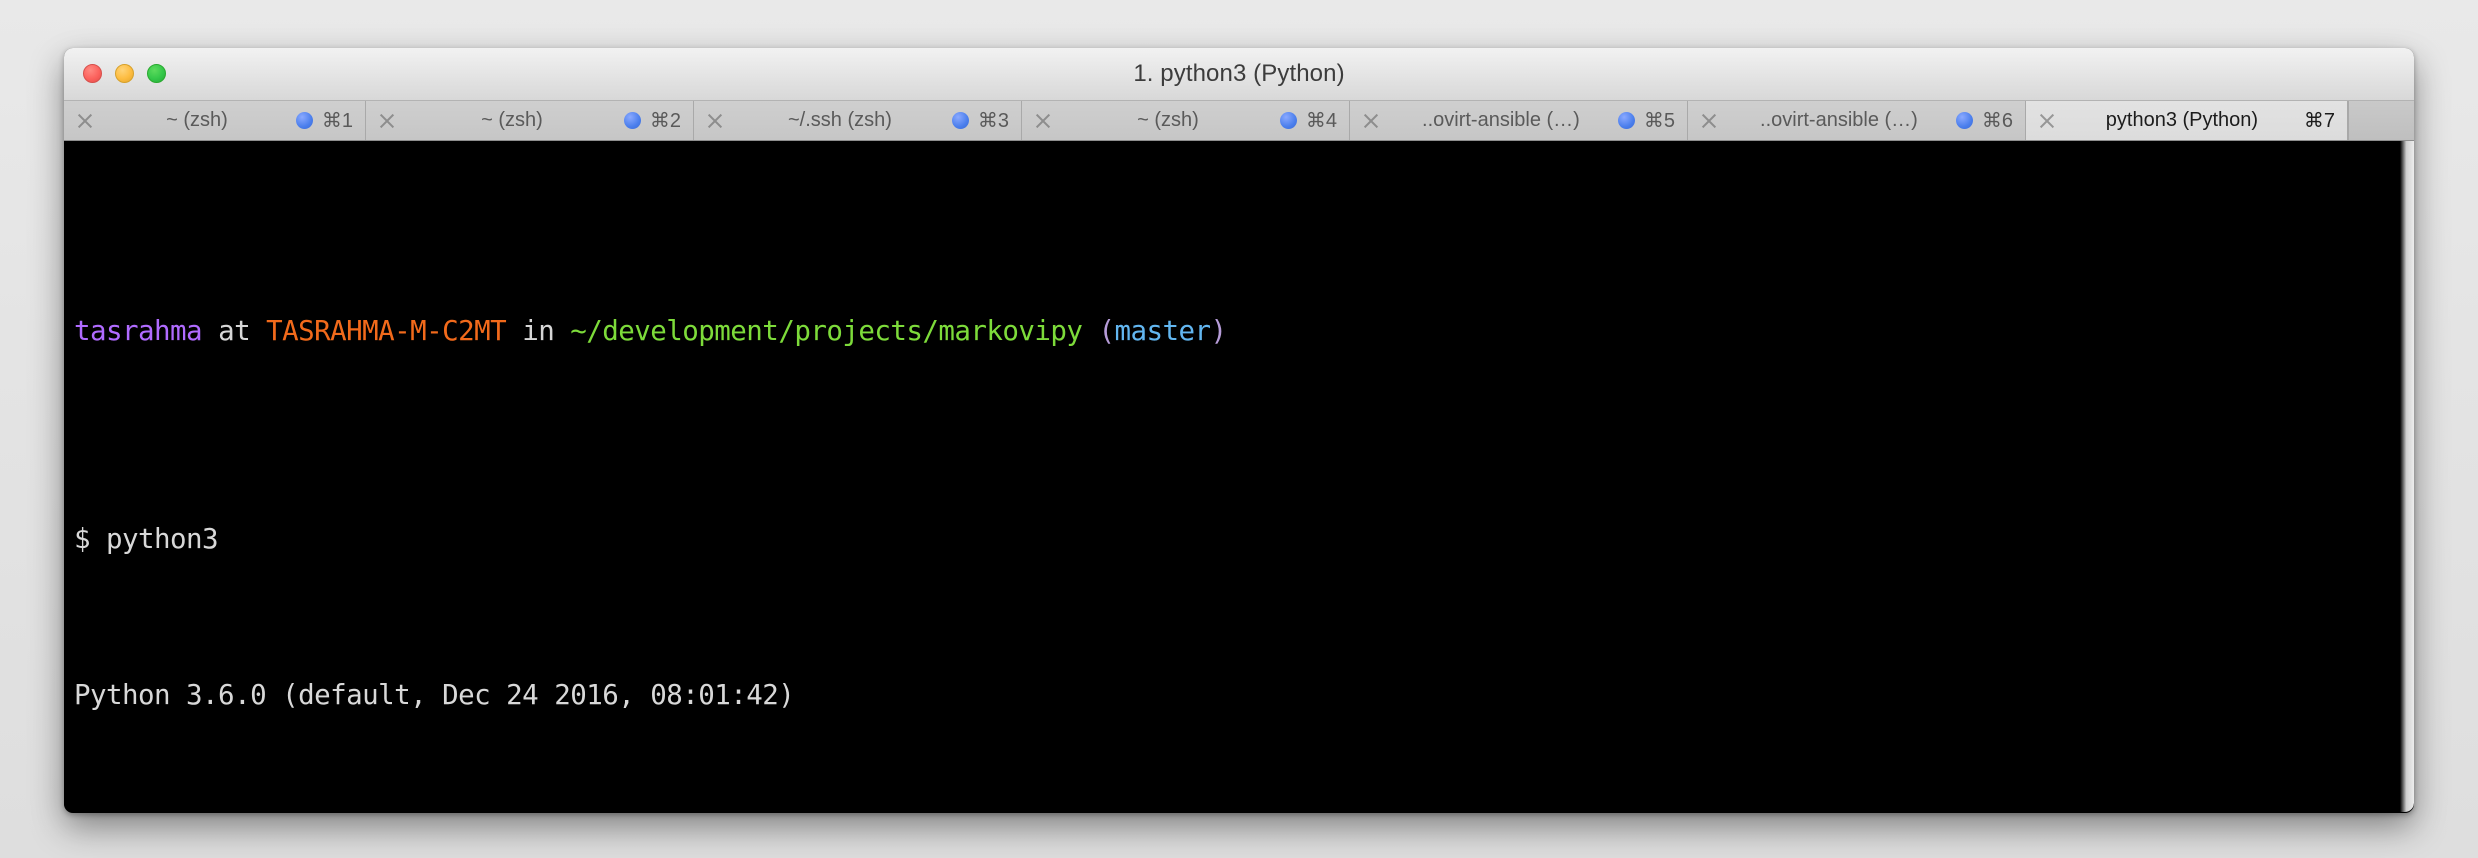 This screenshot has height=858, width=2478. Describe the element at coordinates (1321, 121) in the screenshot. I see `tab-shortcut: ⌘4` at that location.